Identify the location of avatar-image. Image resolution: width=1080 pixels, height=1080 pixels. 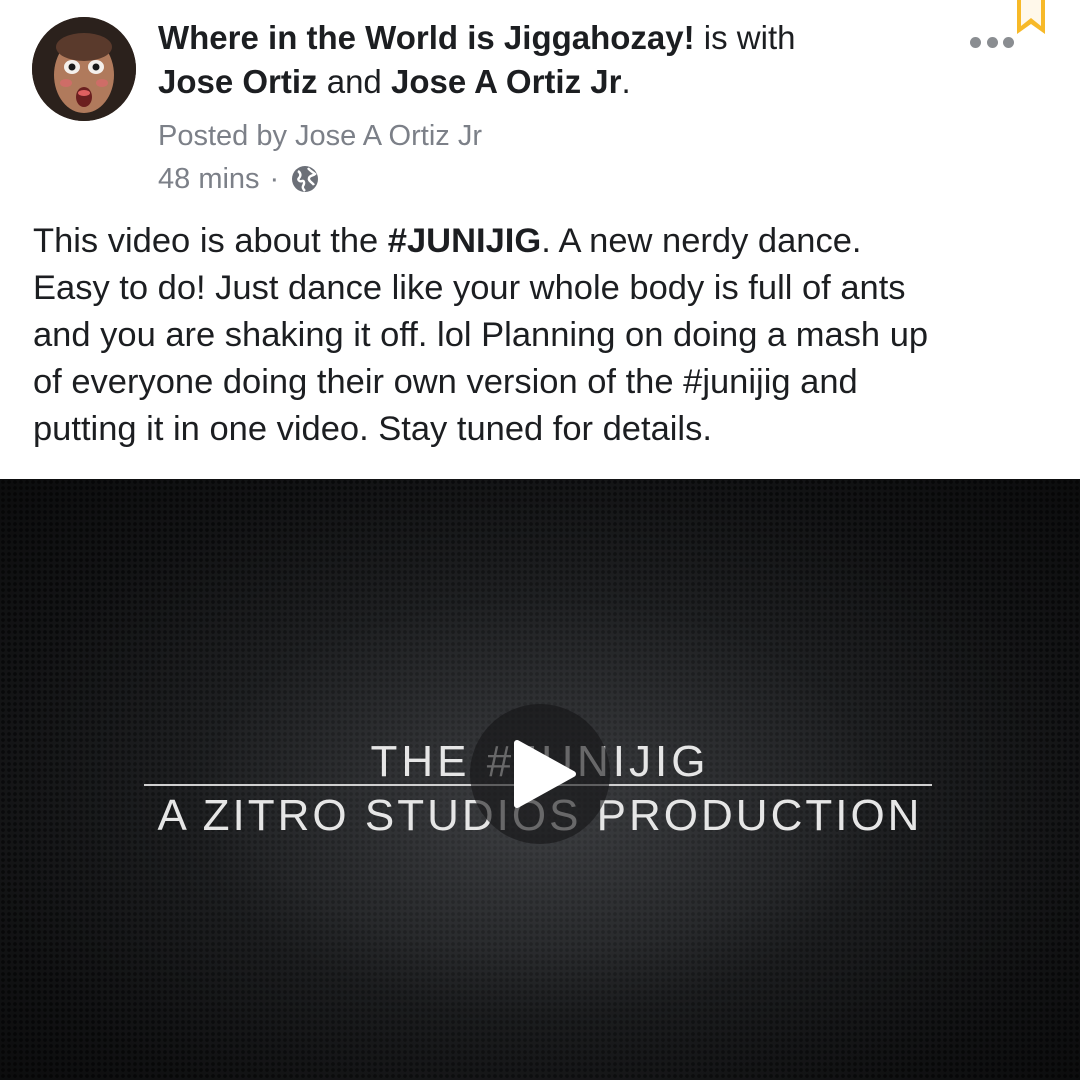
(84, 69).